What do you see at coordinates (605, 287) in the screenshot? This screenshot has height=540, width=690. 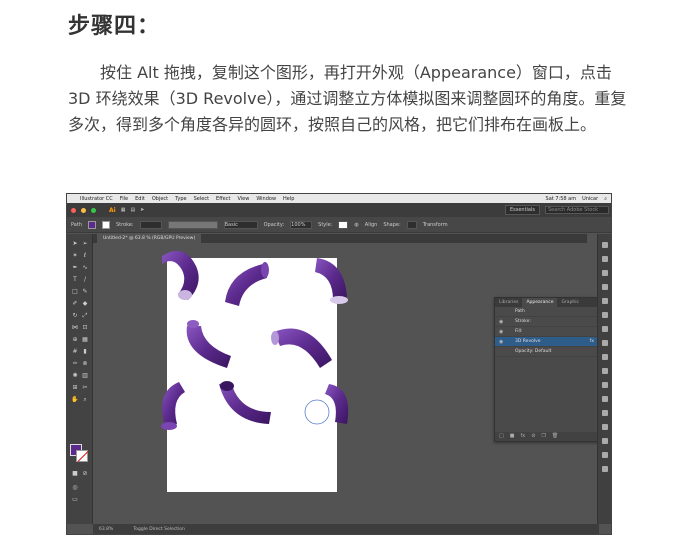 I see `color-icon` at bounding box center [605, 287].